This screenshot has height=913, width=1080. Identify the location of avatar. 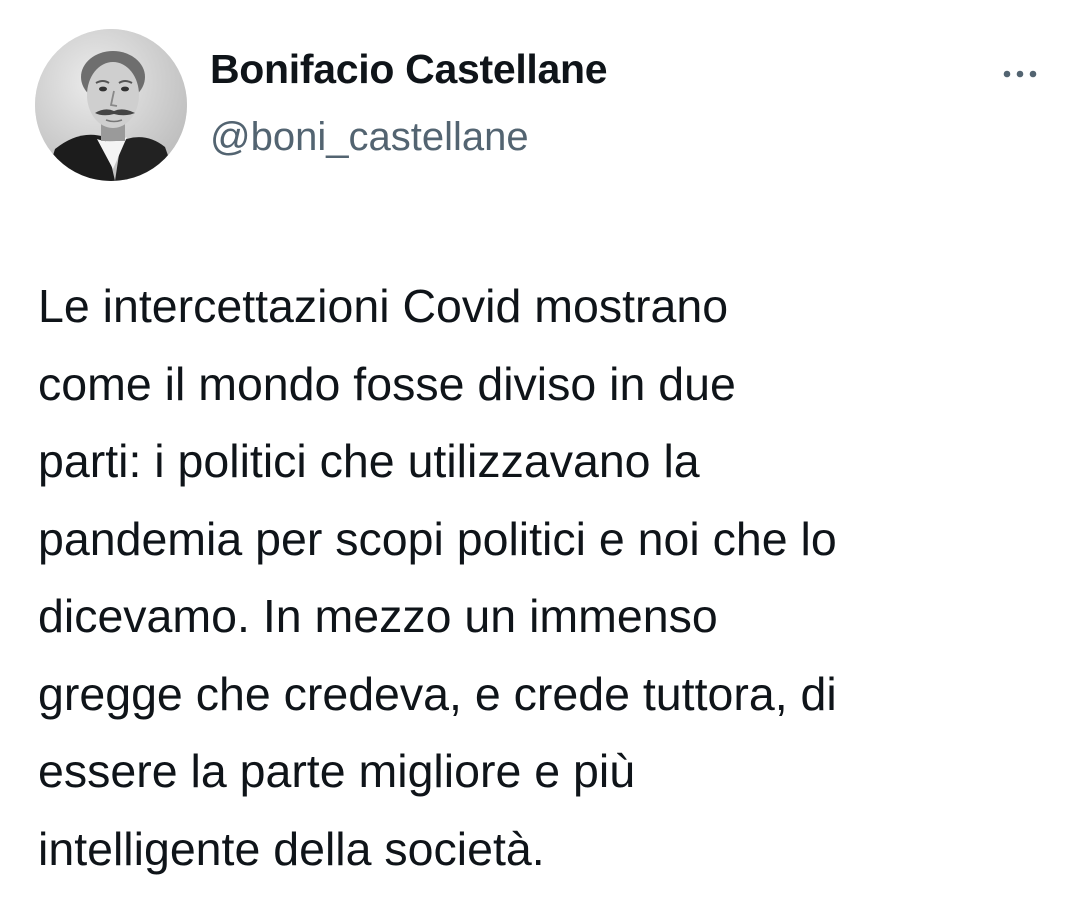
(111, 105).